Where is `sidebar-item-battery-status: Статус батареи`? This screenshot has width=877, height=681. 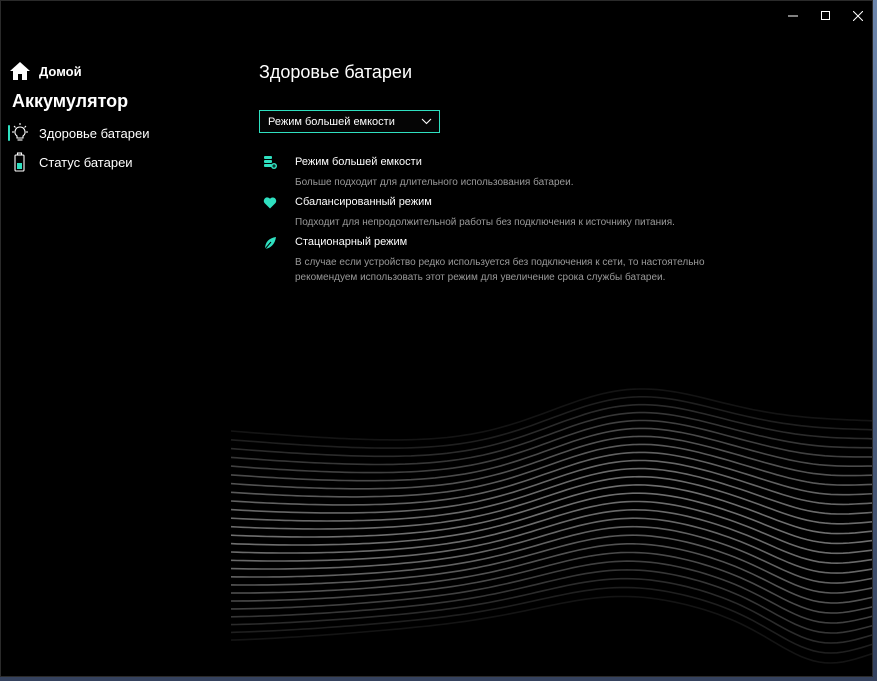
sidebar-item-battery-status: Статус батареи is located at coordinates (71, 162).